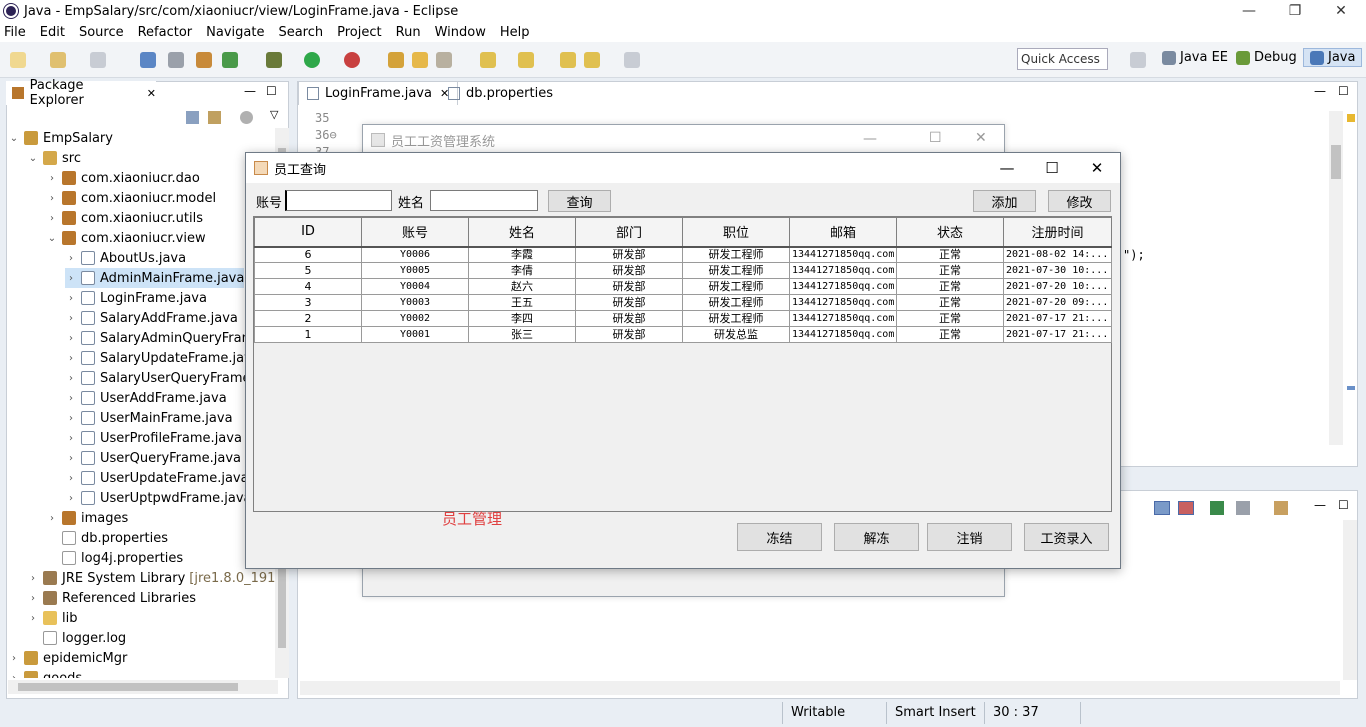  What do you see at coordinates (522, 318) in the screenshot?
I see `table-cell: 李四` at bounding box center [522, 318].